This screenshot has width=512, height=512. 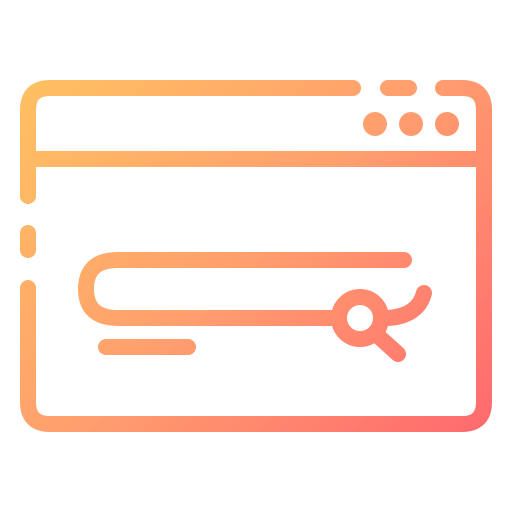 What do you see at coordinates (245, 289) in the screenshot?
I see `search-bar` at bounding box center [245, 289].